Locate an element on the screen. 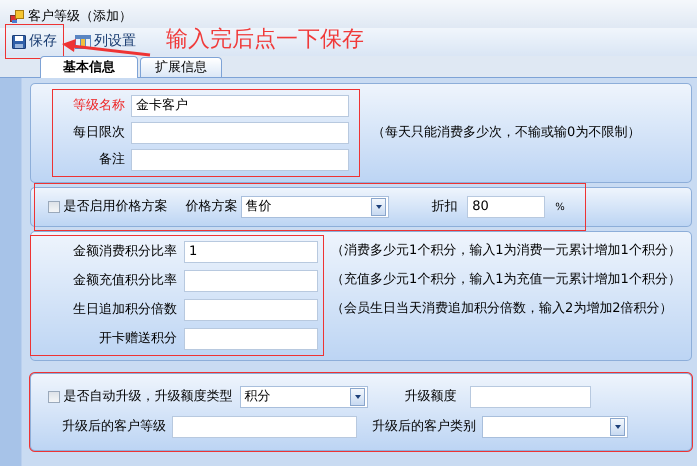  field-label: 开卡赠送积分 is located at coordinates (137, 339).